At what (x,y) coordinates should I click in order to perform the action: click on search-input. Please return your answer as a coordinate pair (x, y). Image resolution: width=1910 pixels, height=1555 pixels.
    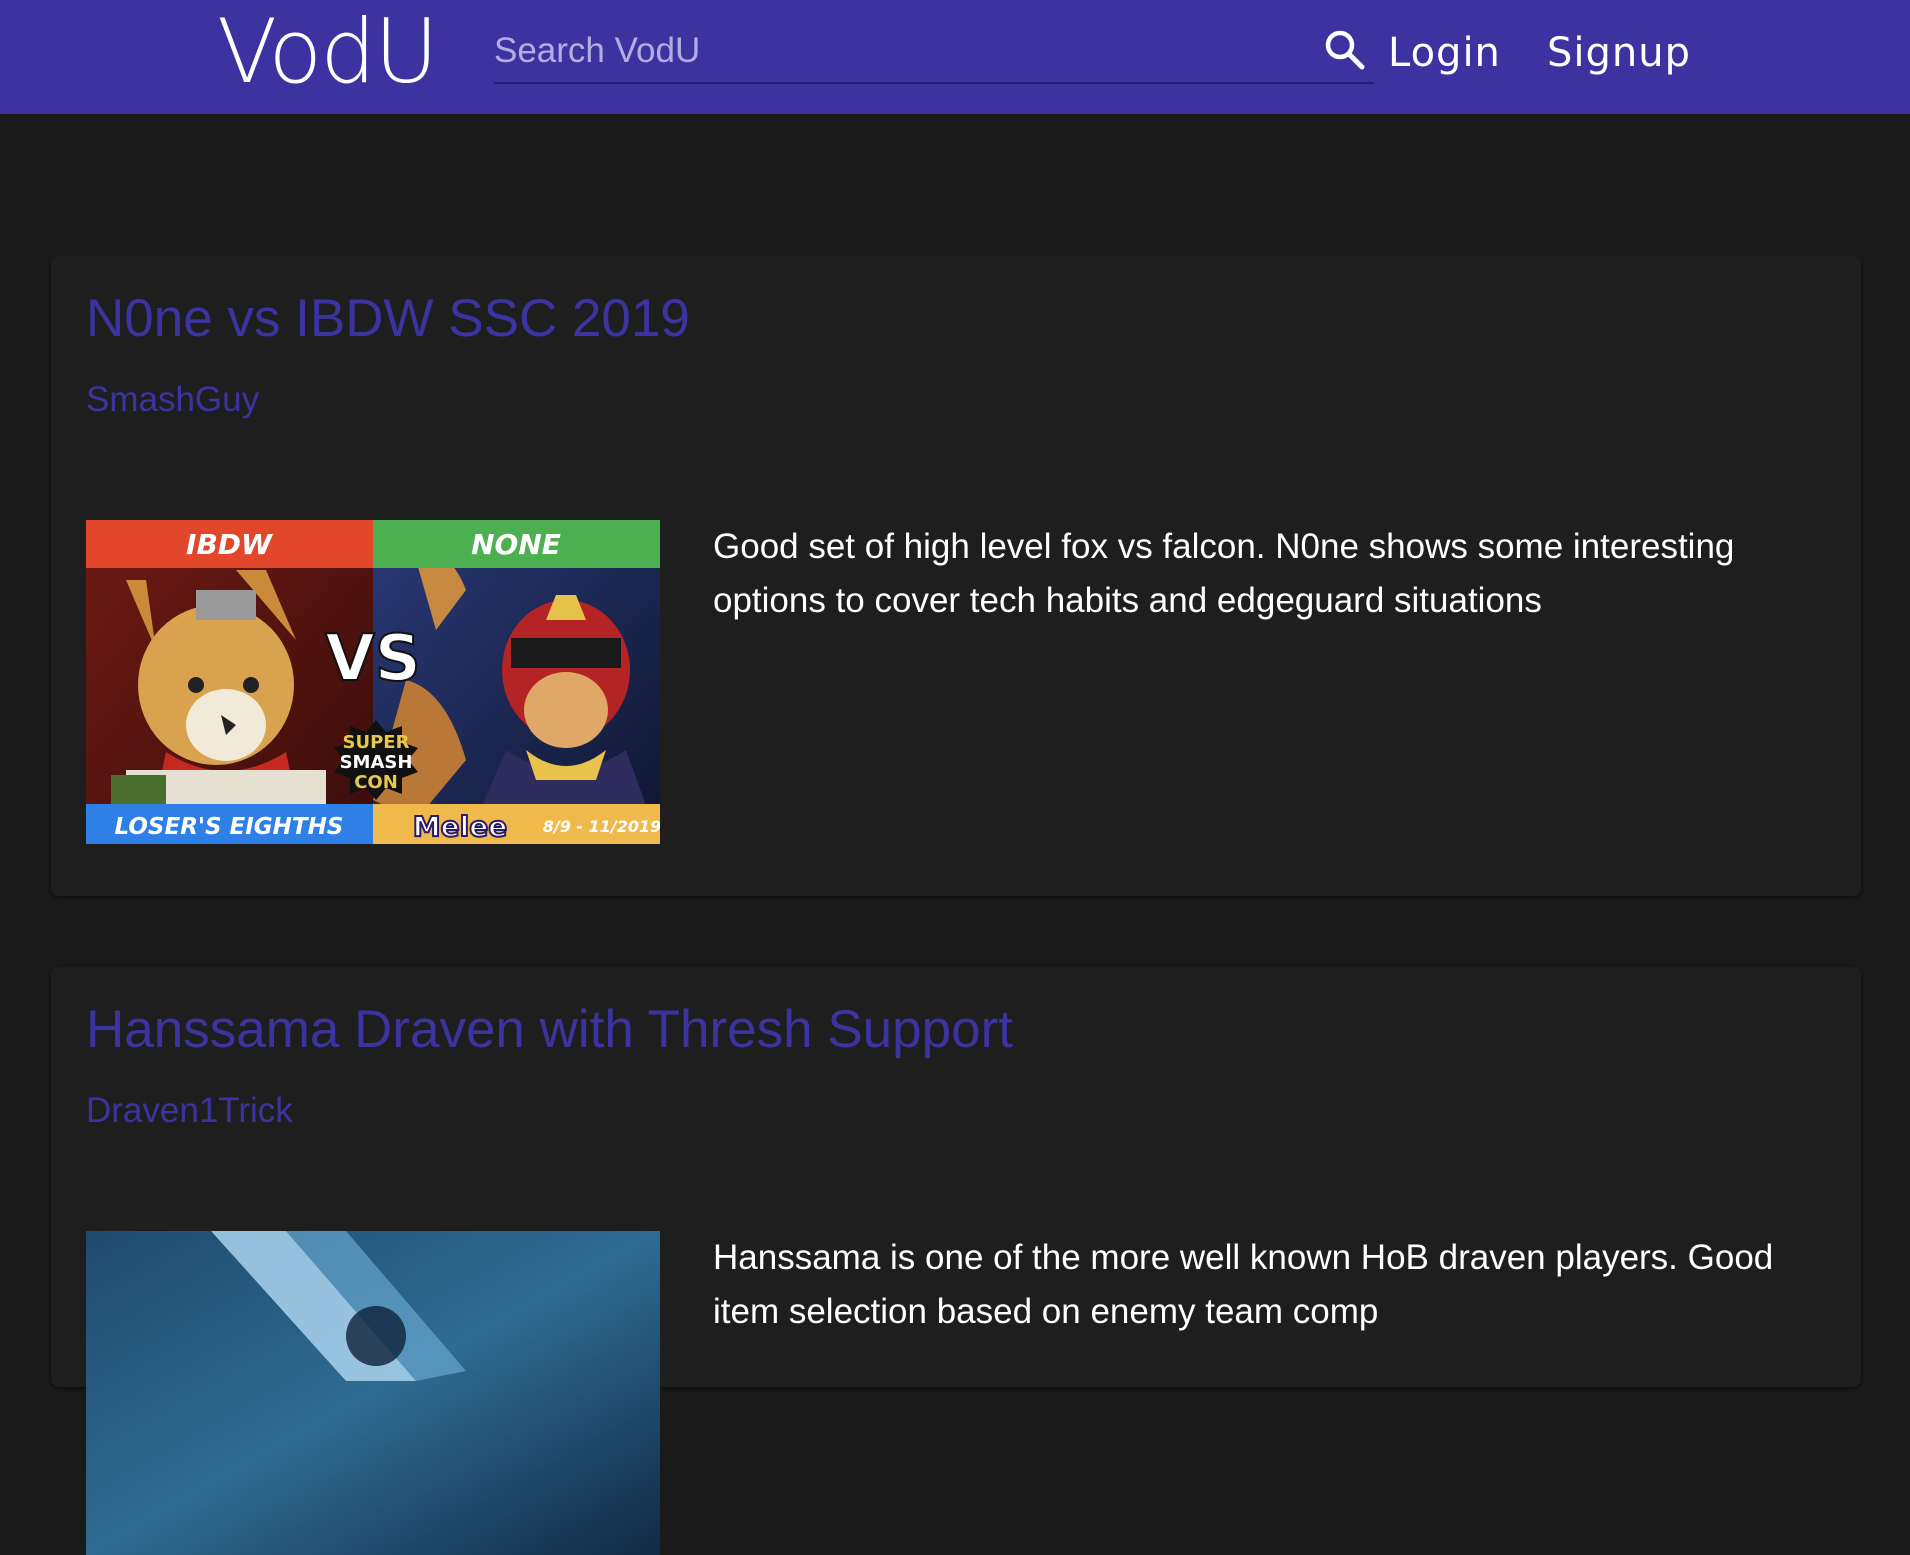
    Looking at the image, I should click on (894, 51).